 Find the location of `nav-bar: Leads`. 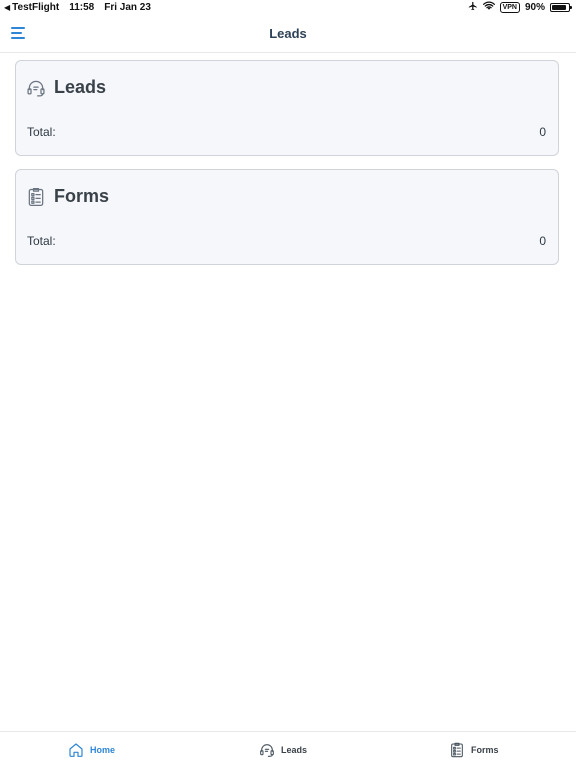

nav-bar: Leads is located at coordinates (288, 34).